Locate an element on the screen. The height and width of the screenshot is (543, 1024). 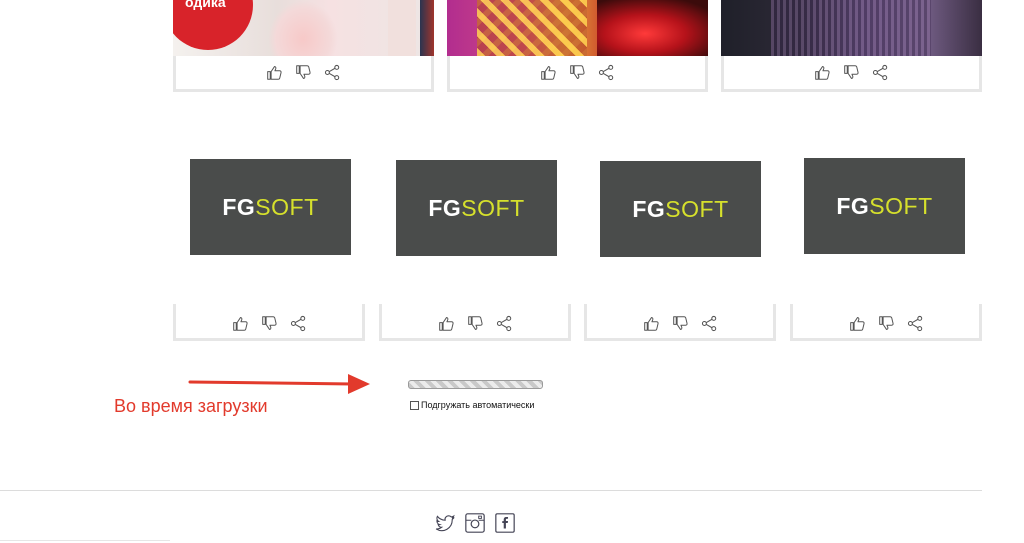
facebook-icon is located at coordinates (505, 523).